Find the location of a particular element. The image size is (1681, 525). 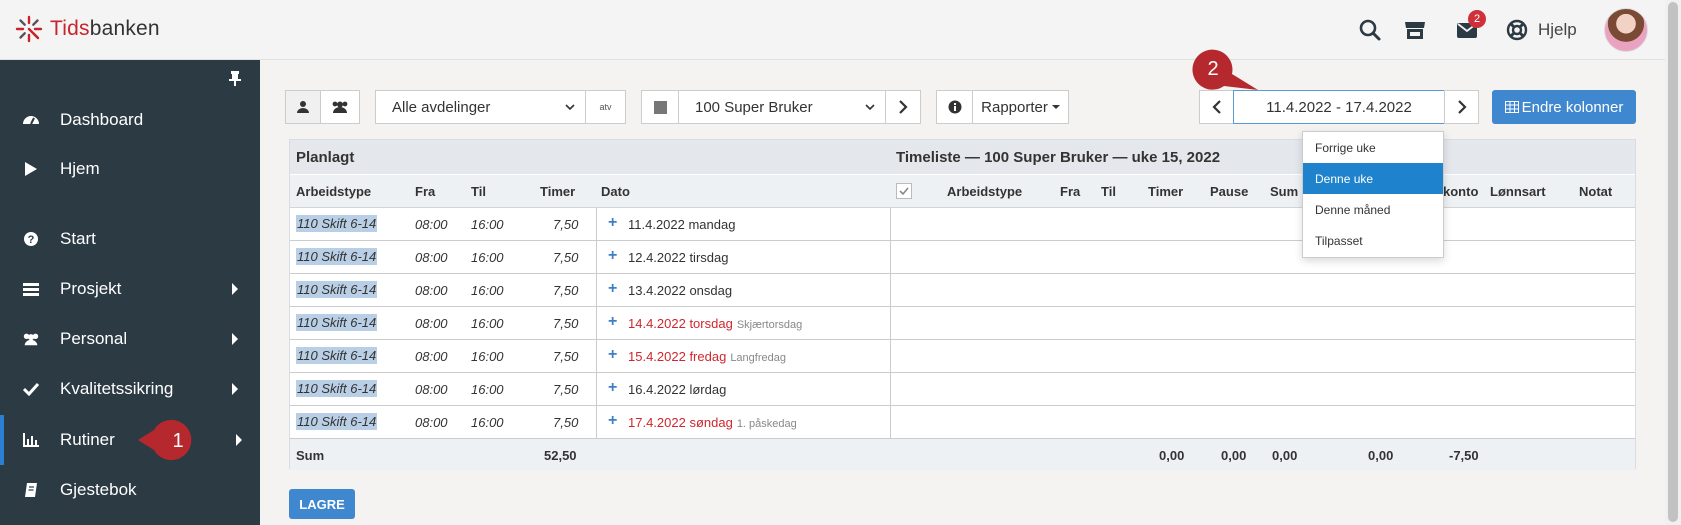

sum-column-value: 0,00 is located at coordinates (1381, 455).